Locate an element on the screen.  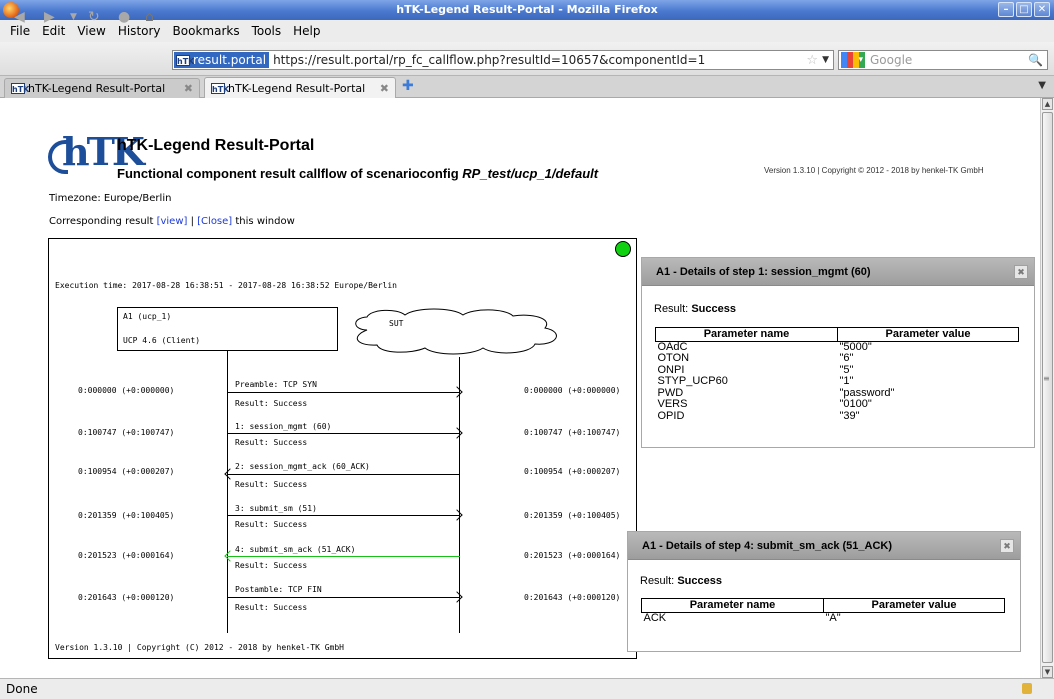
step-label: 3: submit_sm (51) is located at coordinates (276, 508).